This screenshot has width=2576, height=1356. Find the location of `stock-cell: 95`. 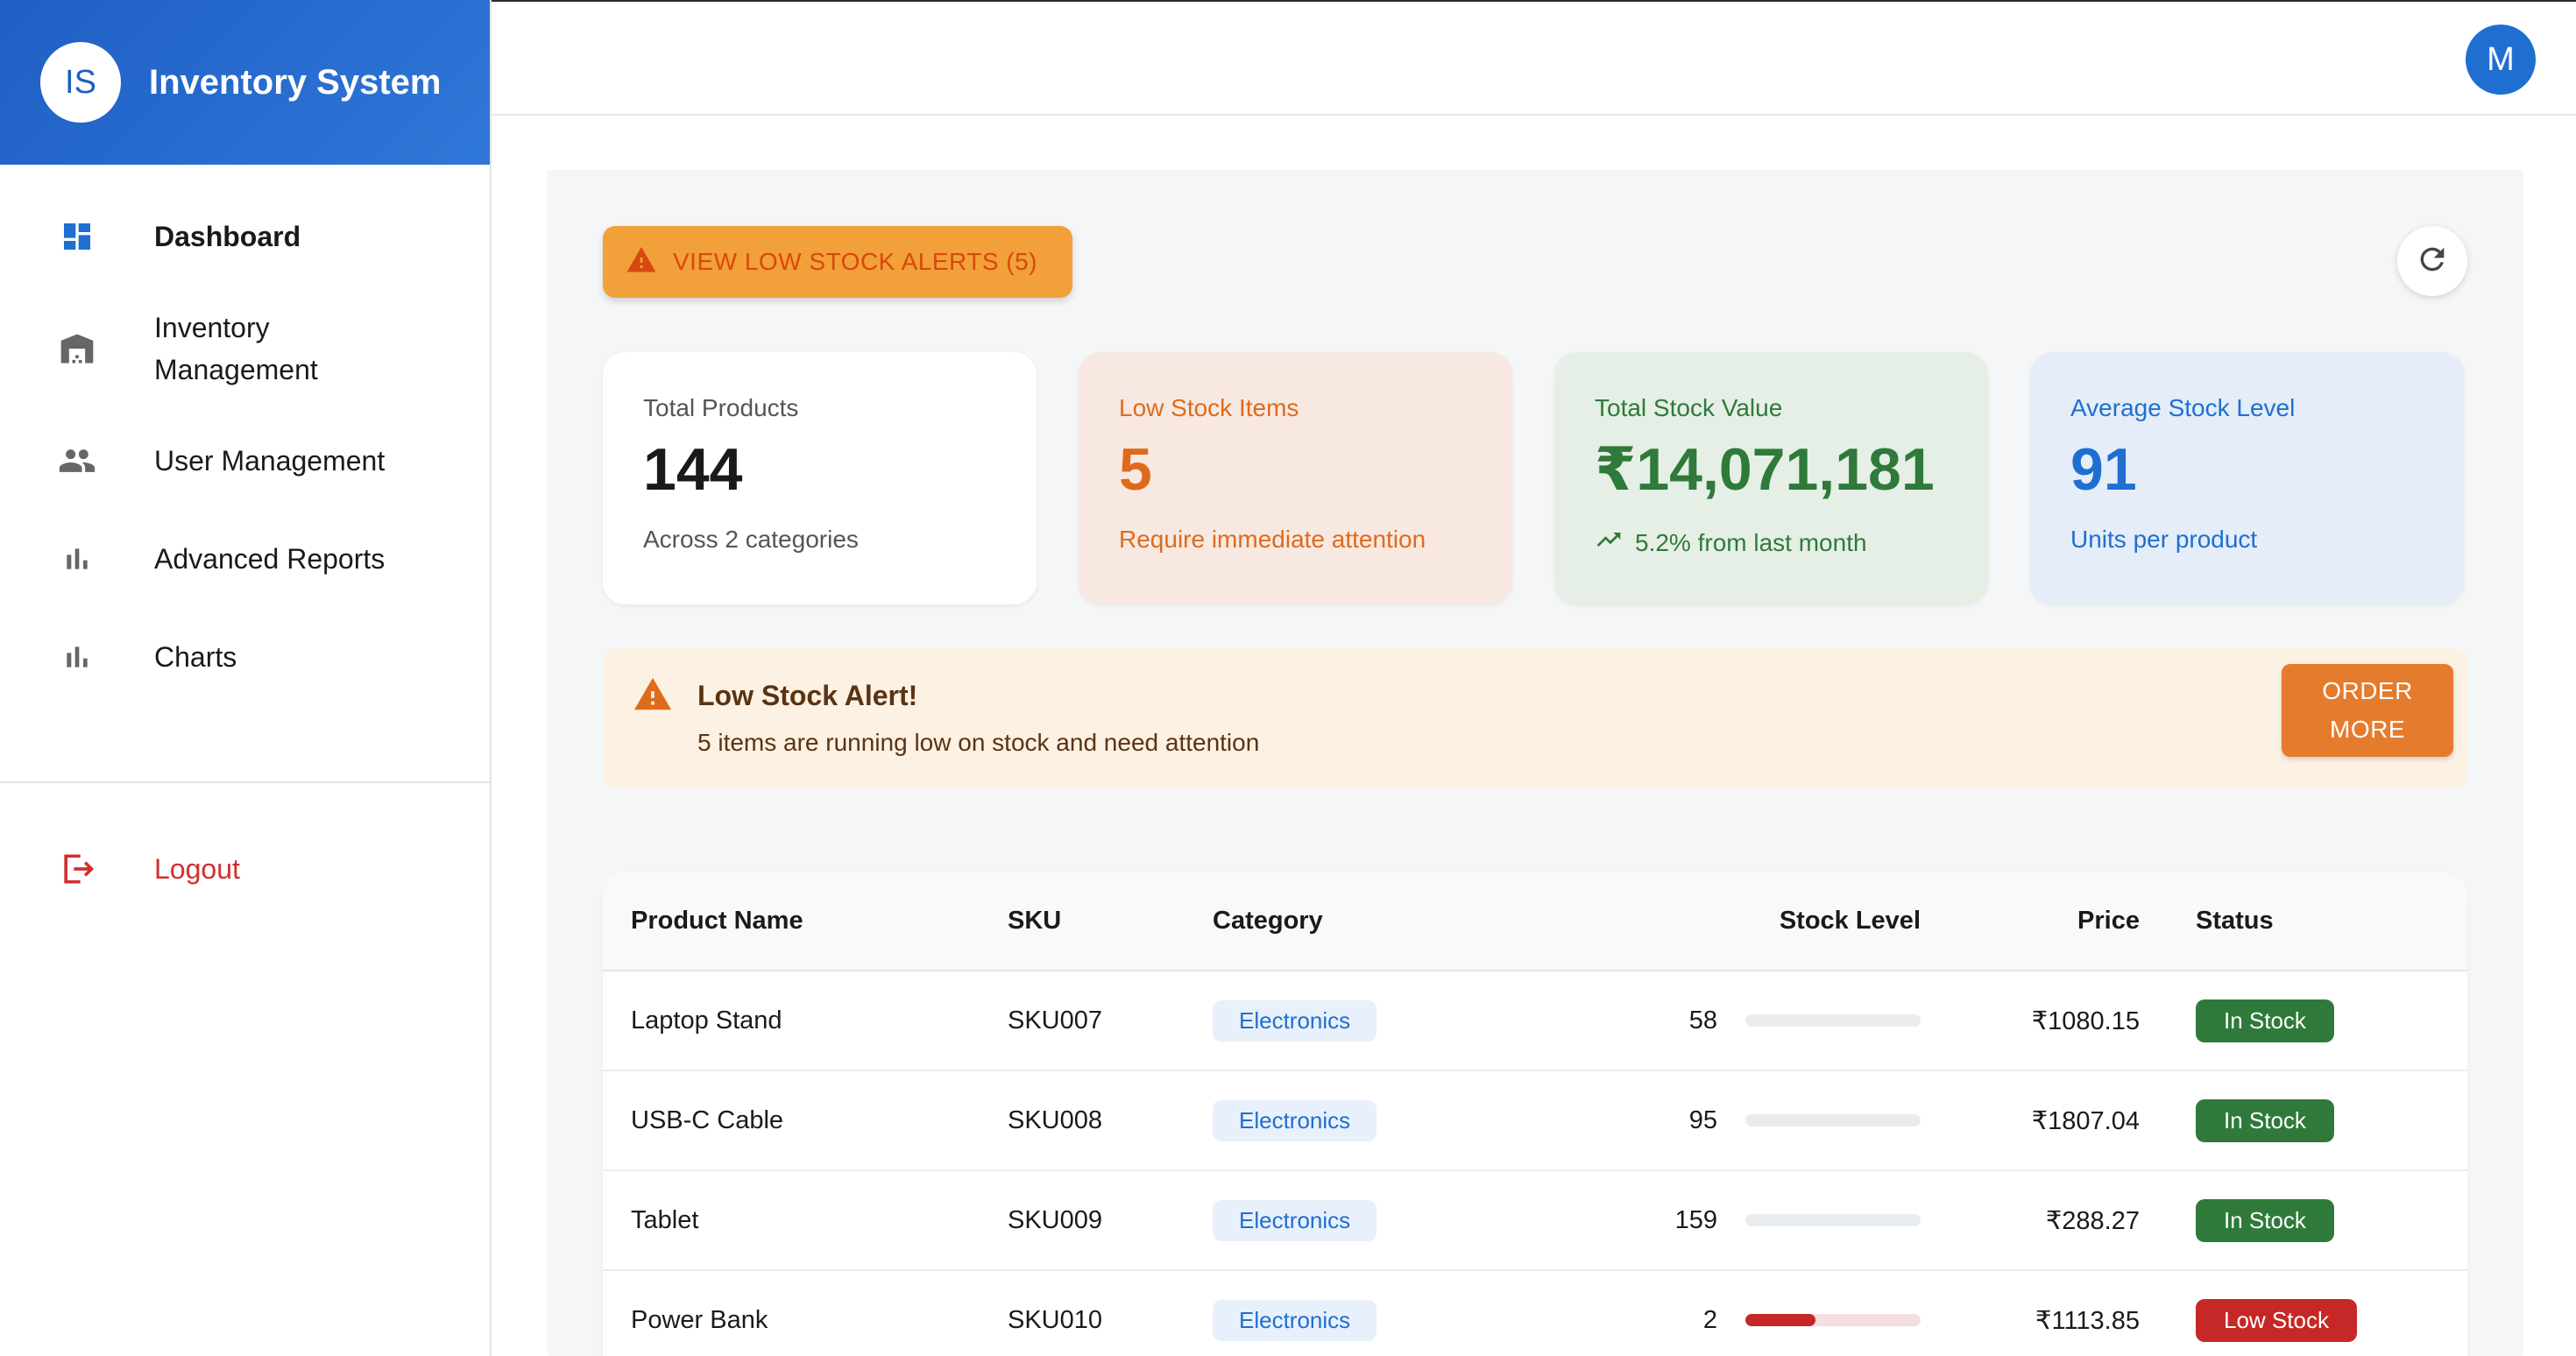

stock-cell: 95 is located at coordinates (1742, 1120).